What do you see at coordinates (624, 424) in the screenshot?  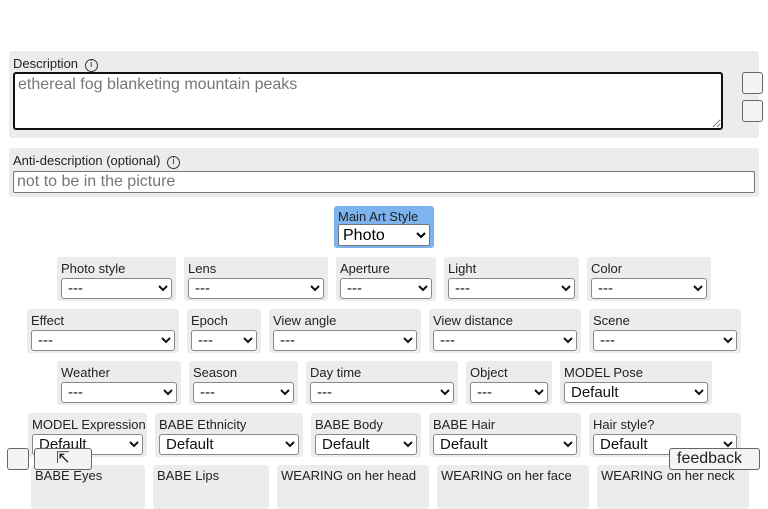 I see `hair-style-label: Hair style?` at bounding box center [624, 424].